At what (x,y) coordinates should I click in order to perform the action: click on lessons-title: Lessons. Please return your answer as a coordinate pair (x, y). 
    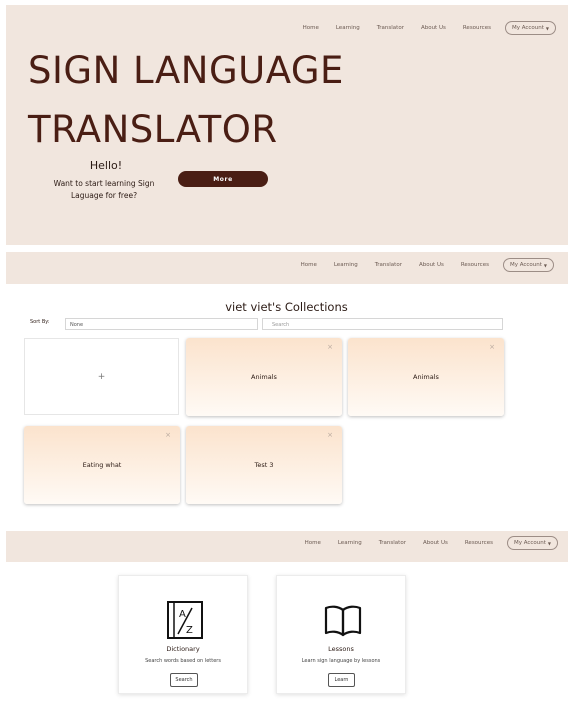
    Looking at the image, I should click on (341, 649).